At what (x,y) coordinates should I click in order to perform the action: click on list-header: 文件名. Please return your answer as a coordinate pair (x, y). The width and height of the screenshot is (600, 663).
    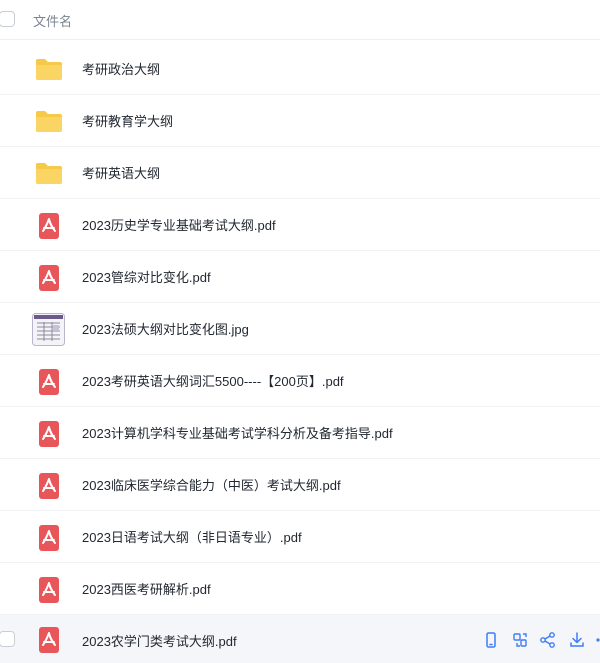
    Looking at the image, I should click on (300, 20).